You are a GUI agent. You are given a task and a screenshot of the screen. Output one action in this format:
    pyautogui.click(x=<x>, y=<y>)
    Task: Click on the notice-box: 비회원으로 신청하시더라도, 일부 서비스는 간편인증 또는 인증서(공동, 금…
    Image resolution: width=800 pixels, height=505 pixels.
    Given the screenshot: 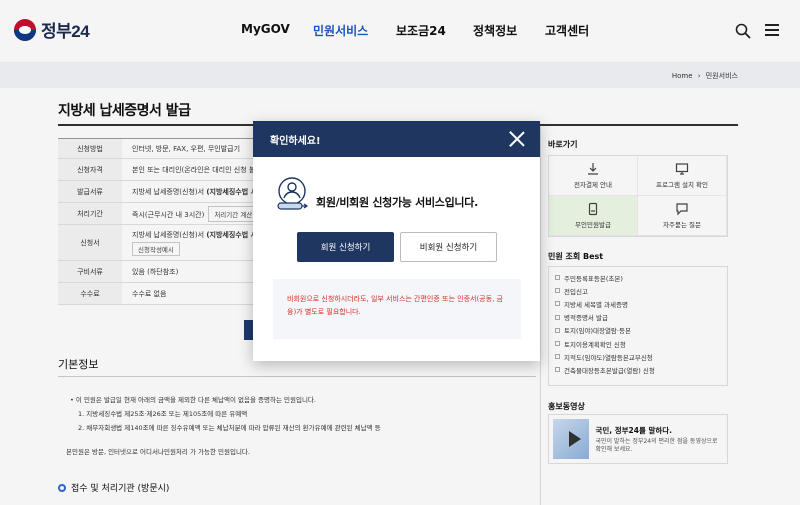 What is the action you would take?
    pyautogui.click(x=397, y=309)
    